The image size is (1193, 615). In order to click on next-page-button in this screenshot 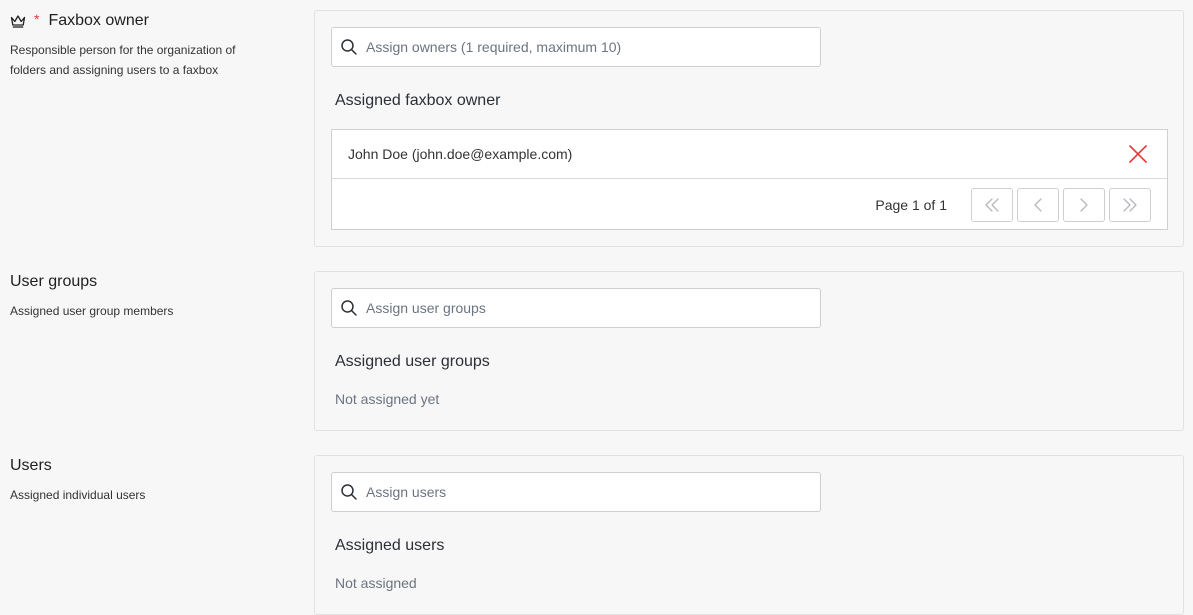, I will do `click(1084, 204)`.